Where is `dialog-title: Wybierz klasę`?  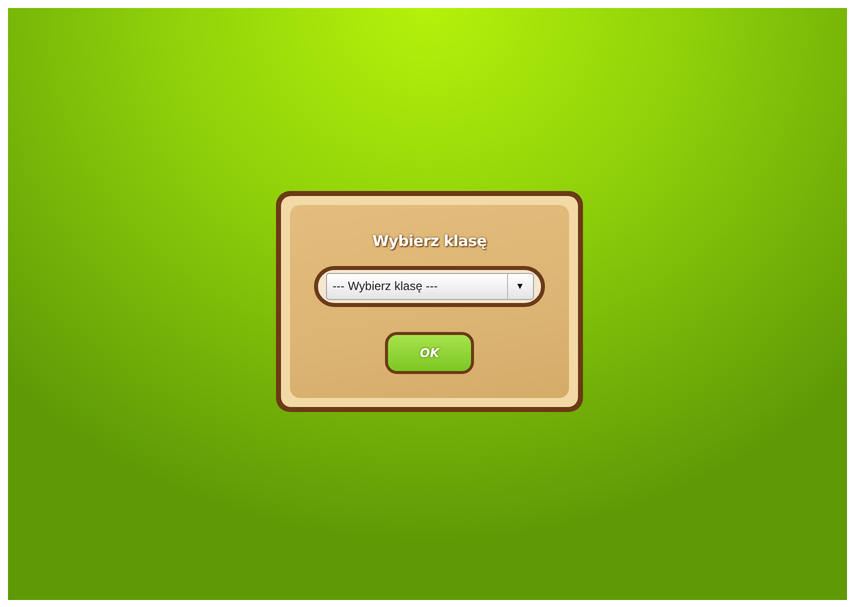
dialog-title: Wybierz klasę is located at coordinates (429, 241).